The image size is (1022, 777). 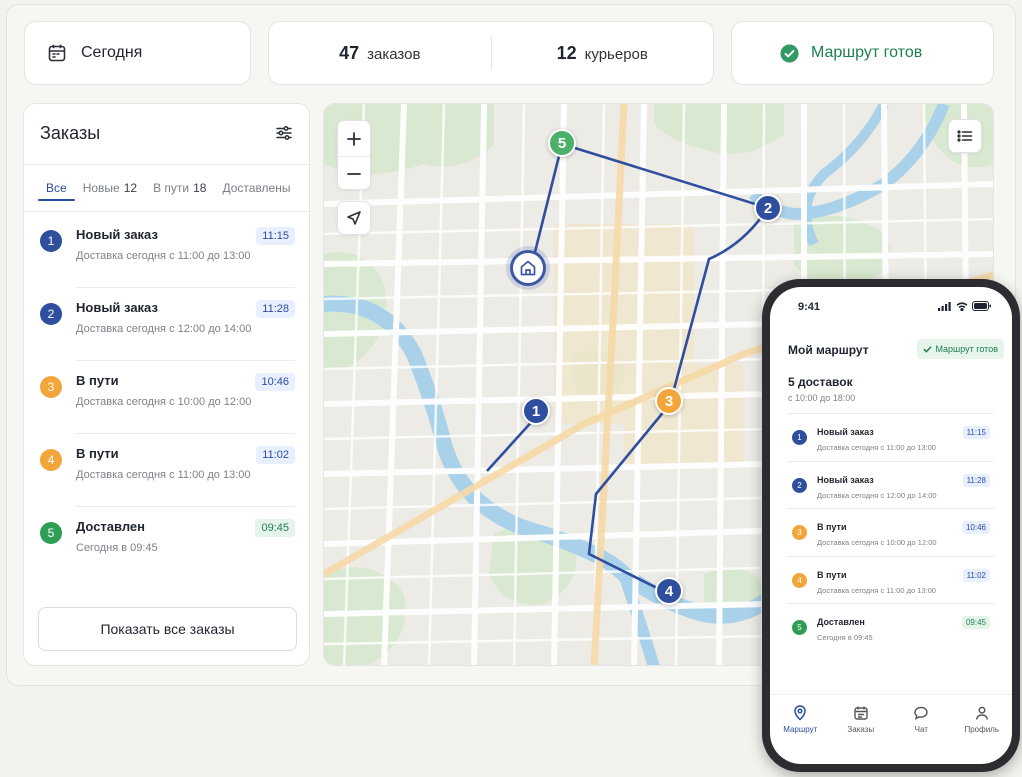 What do you see at coordinates (536, 411) in the screenshot?
I see `map-marker-1: 1` at bounding box center [536, 411].